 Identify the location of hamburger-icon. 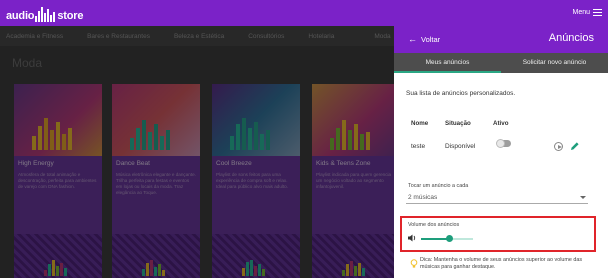
(597, 12).